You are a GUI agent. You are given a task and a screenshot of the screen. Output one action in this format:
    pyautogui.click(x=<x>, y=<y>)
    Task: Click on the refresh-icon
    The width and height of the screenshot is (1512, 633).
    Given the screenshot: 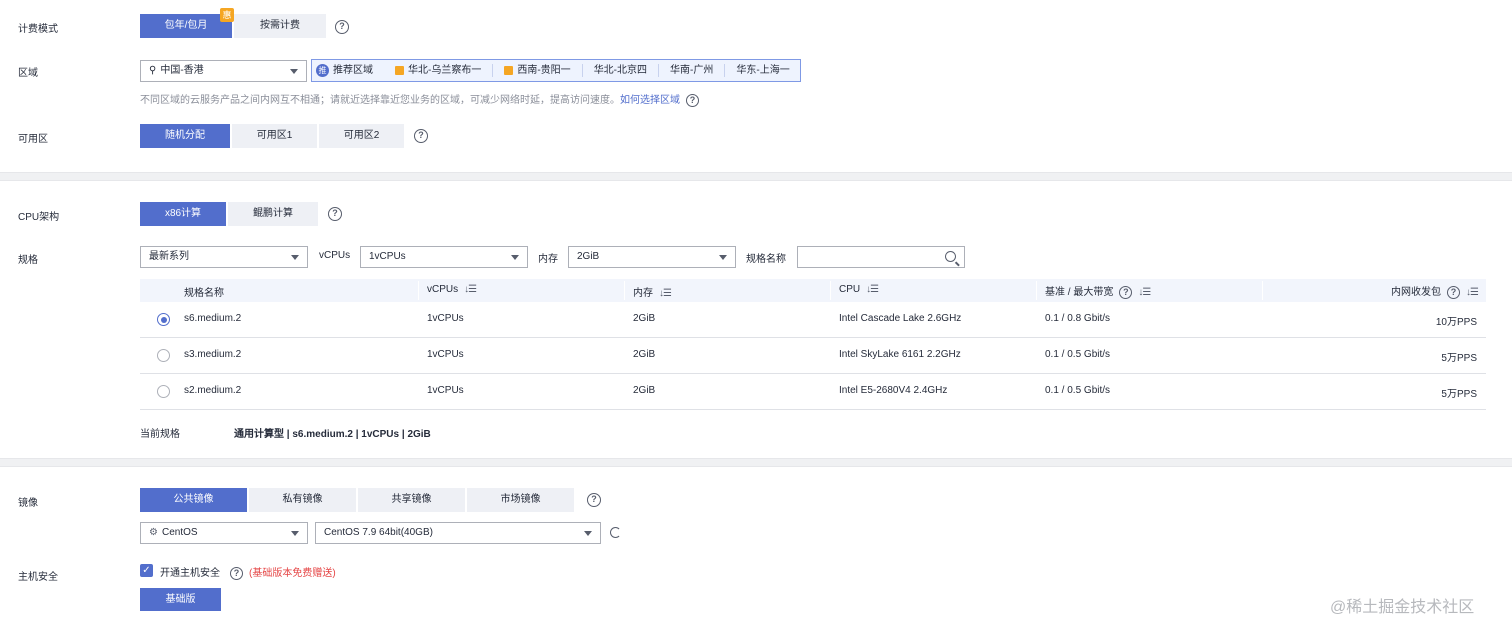 What is the action you would take?
    pyautogui.click(x=615, y=532)
    